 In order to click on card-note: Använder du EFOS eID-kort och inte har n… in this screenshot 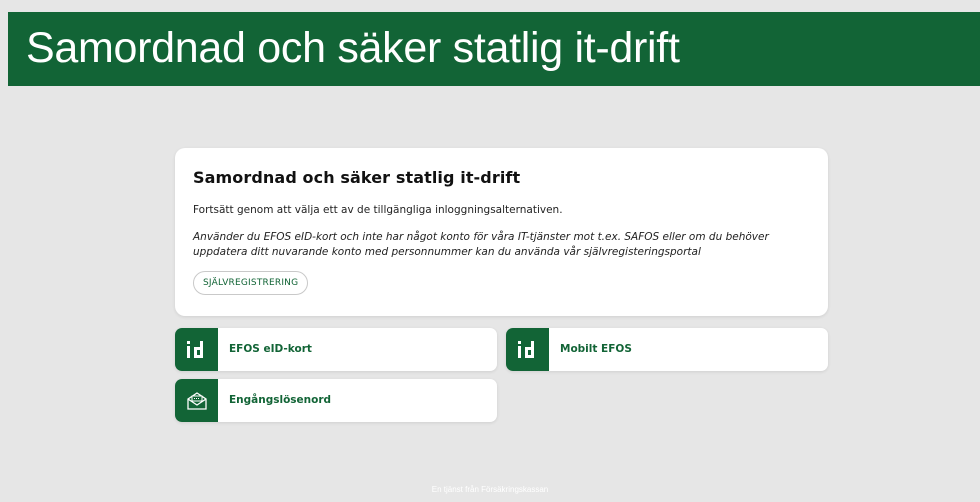, I will do `click(481, 244)`.